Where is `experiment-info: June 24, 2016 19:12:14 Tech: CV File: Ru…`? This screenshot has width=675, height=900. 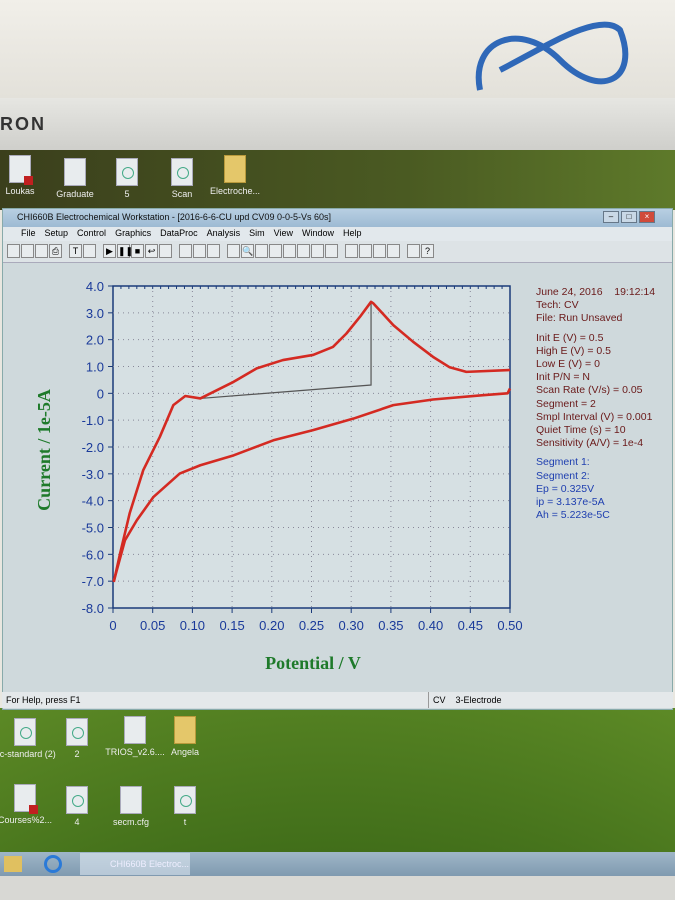 experiment-info: June 24, 2016 19:12:14 Tech: CV File: Ru… is located at coordinates (595, 404).